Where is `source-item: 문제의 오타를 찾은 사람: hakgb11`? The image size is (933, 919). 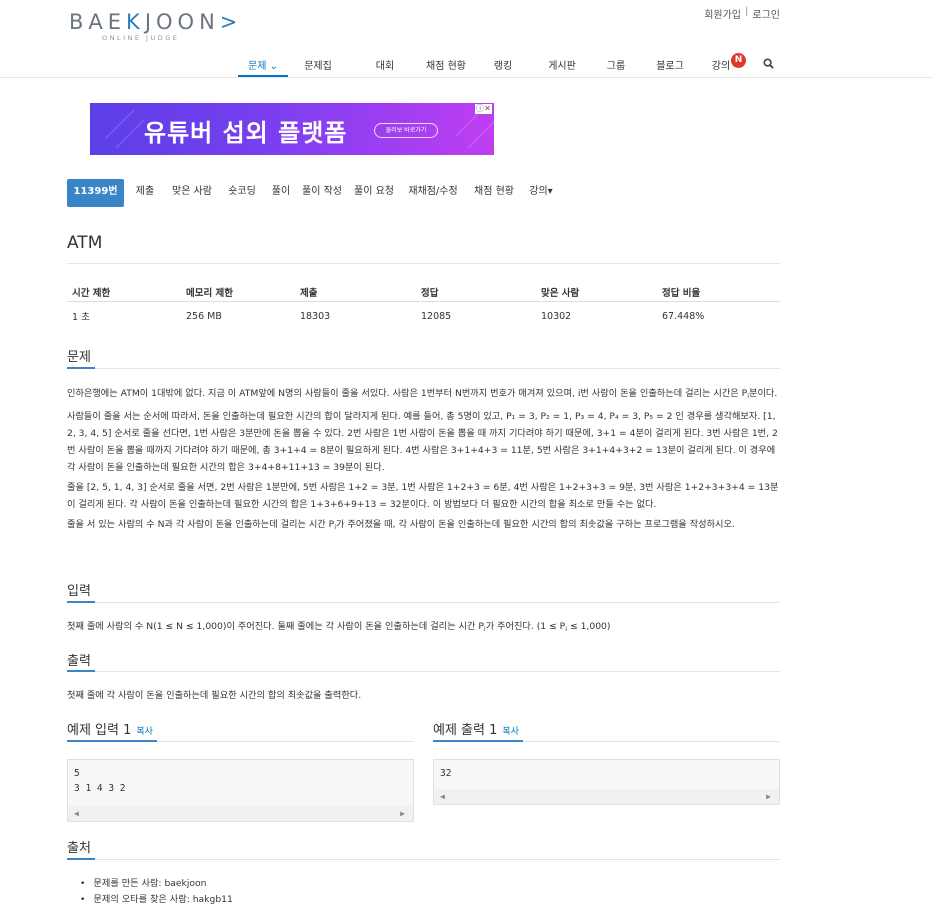 source-item: 문제의 오타를 찾은 사람: hakgb11 is located at coordinates (156, 900).